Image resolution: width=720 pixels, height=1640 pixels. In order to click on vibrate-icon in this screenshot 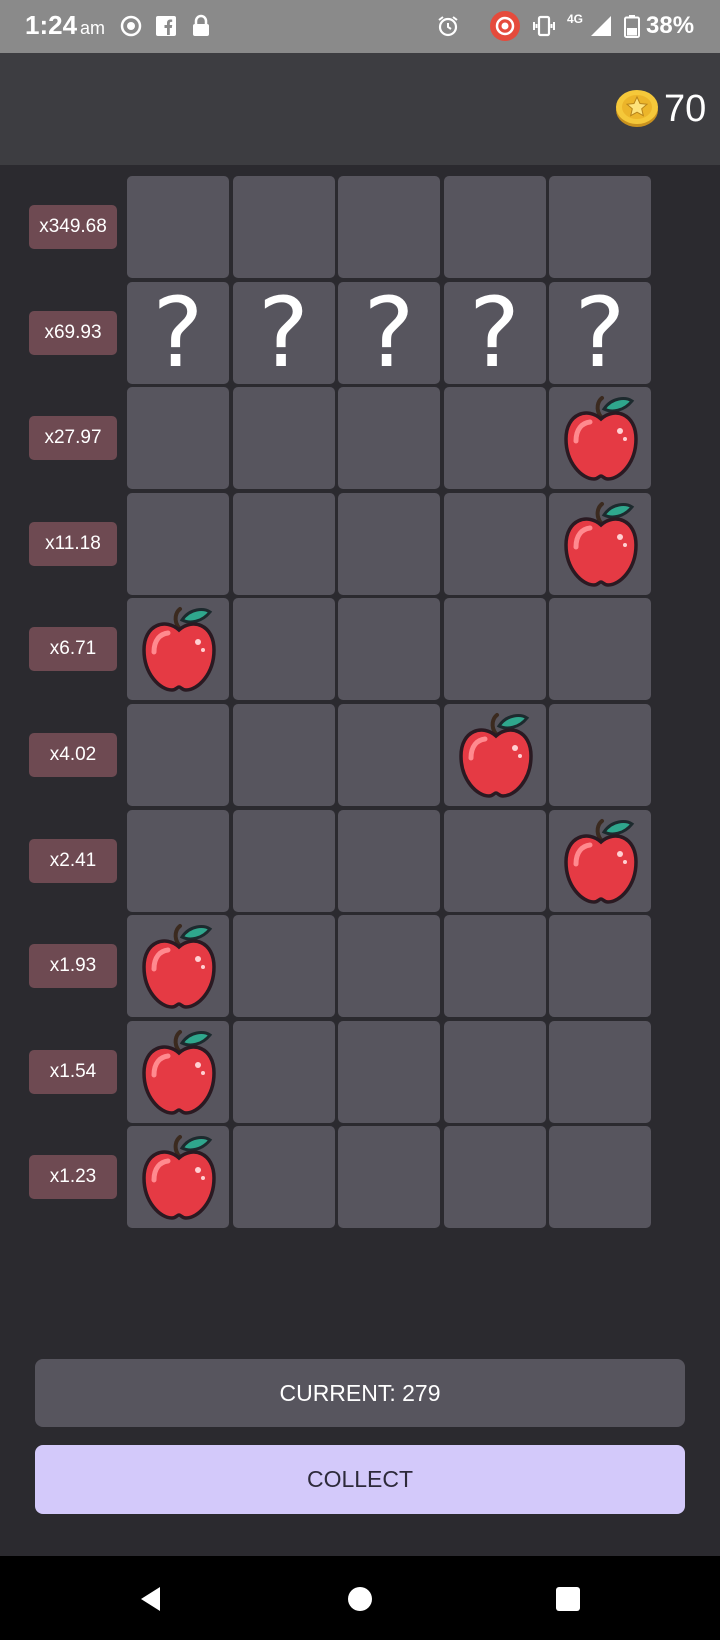, I will do `click(544, 26)`.